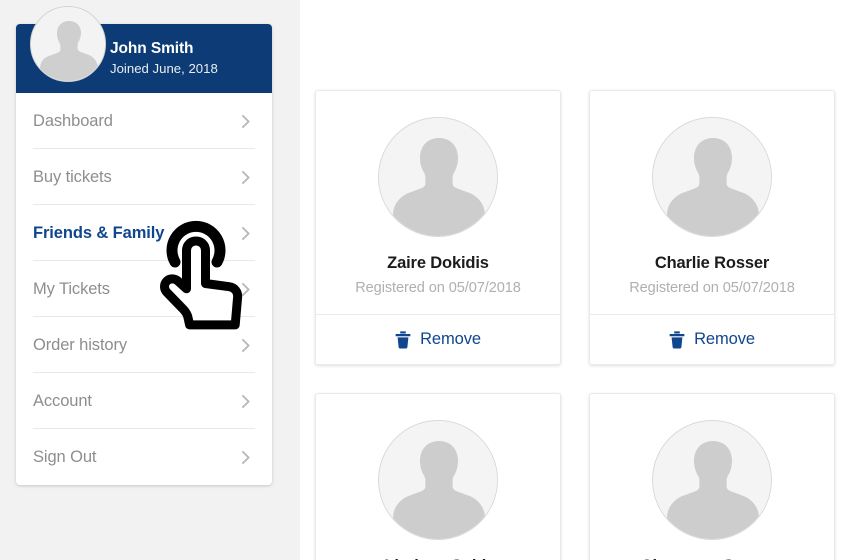 This screenshot has height=560, width=847. I want to click on sidebar-item-dashboard: Dashboard, so click(144, 121).